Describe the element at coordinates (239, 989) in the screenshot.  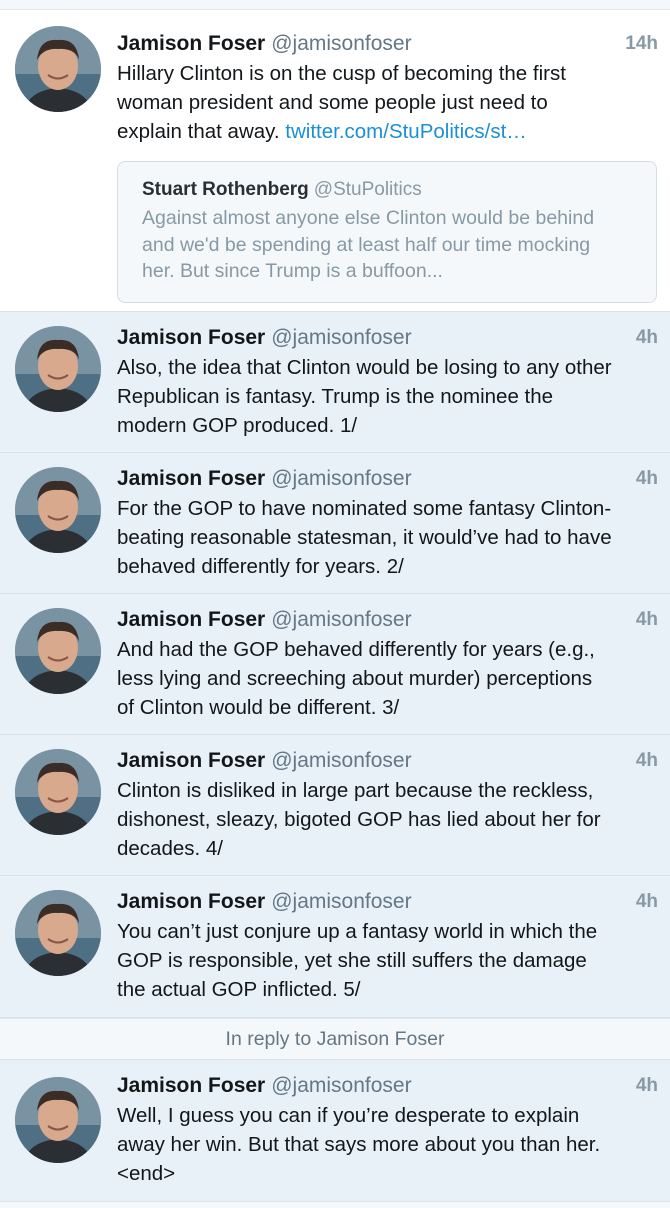
I see `tweet-text-line: the actual GOP inflicted. 5/` at that location.